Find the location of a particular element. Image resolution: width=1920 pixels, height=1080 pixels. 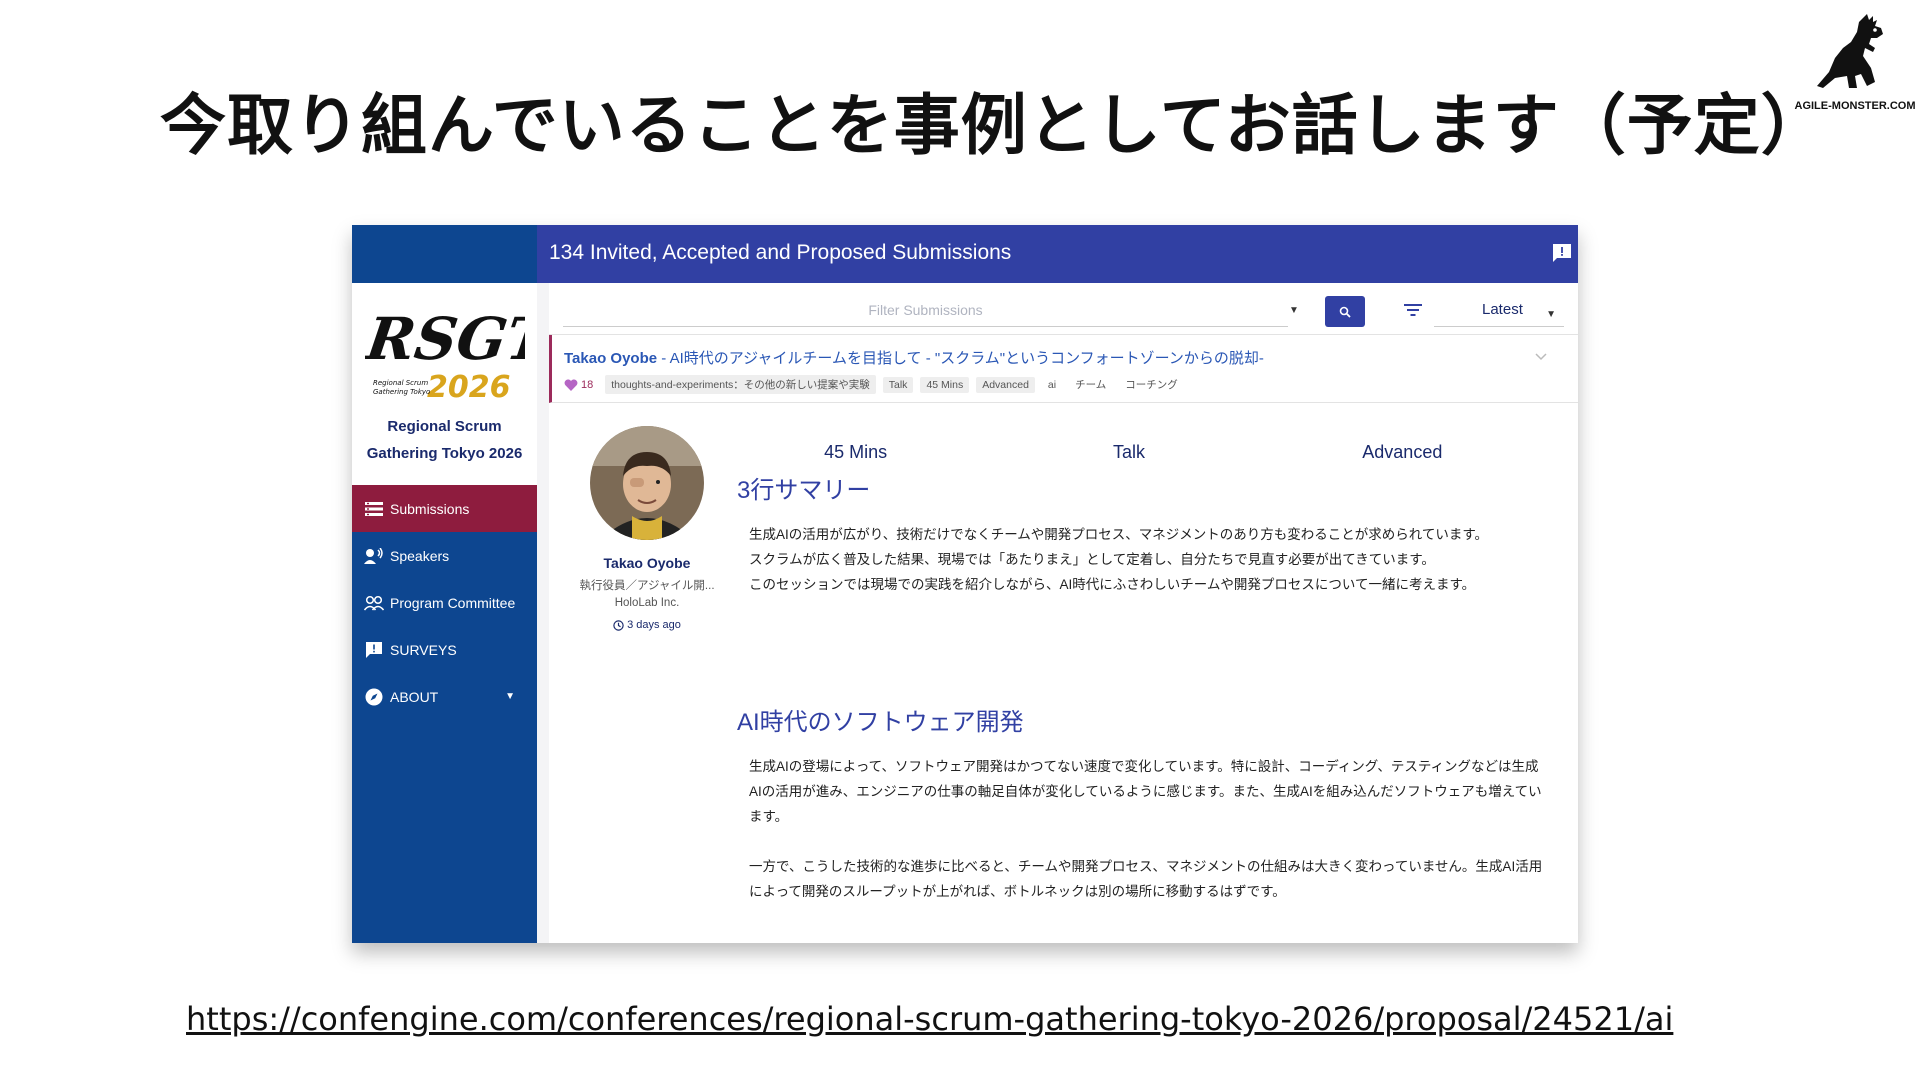

speaker-org: HoloLab Inc. is located at coordinates (647, 603).